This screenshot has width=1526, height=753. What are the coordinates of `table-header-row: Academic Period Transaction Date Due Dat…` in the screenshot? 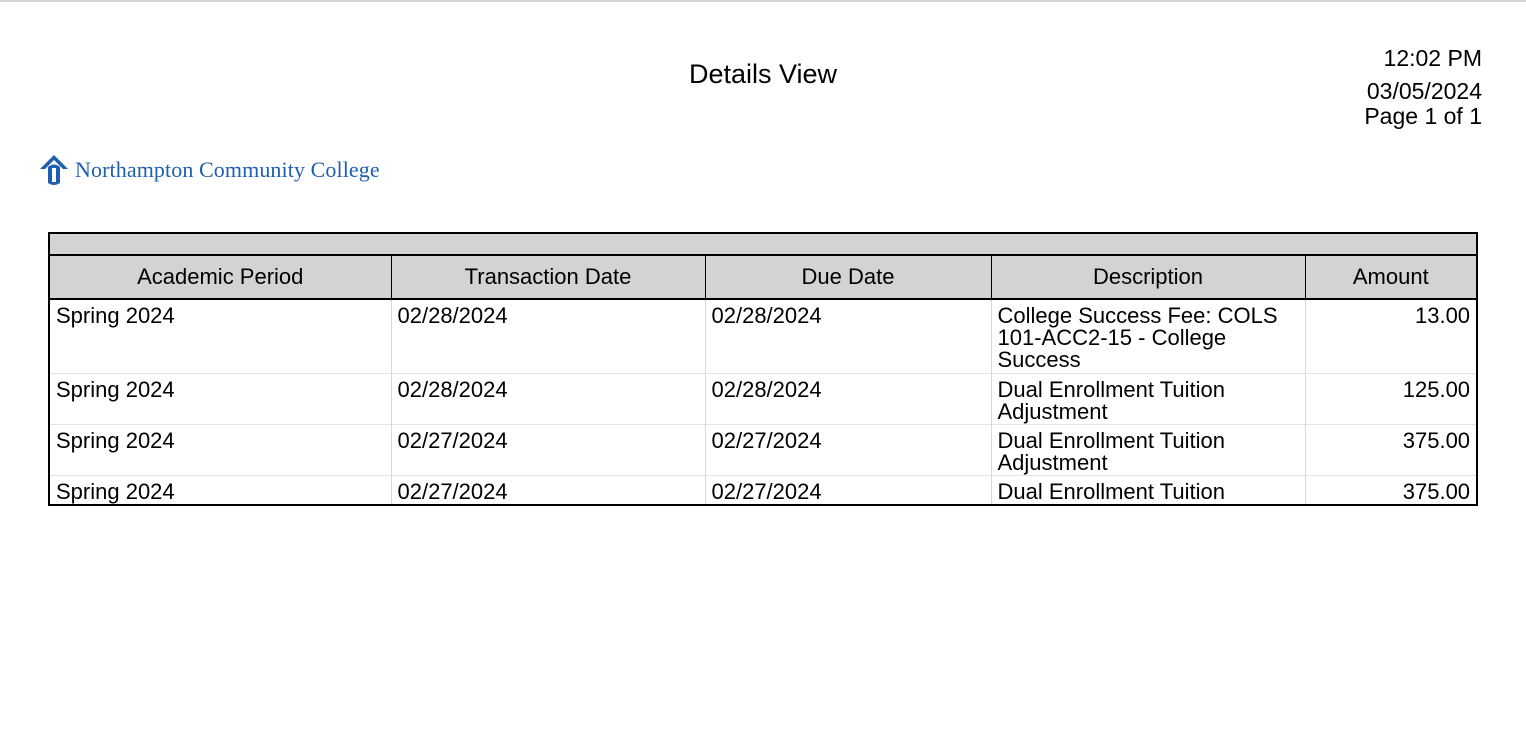 It's located at (763, 277).